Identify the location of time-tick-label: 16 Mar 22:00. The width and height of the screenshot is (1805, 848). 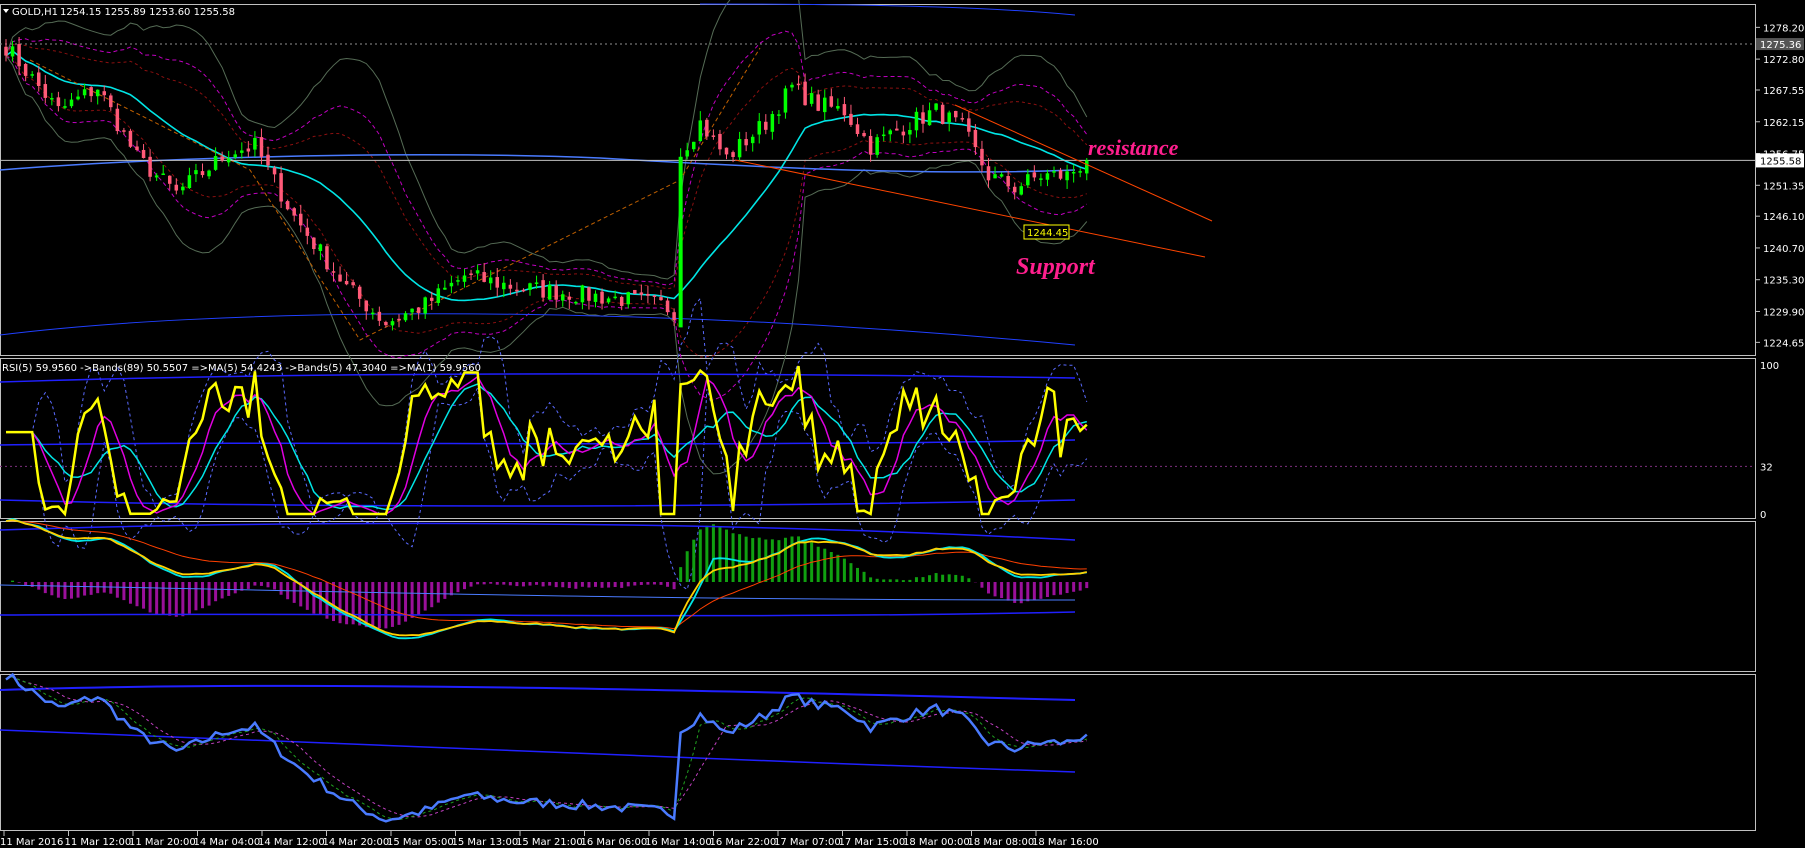
(743, 842).